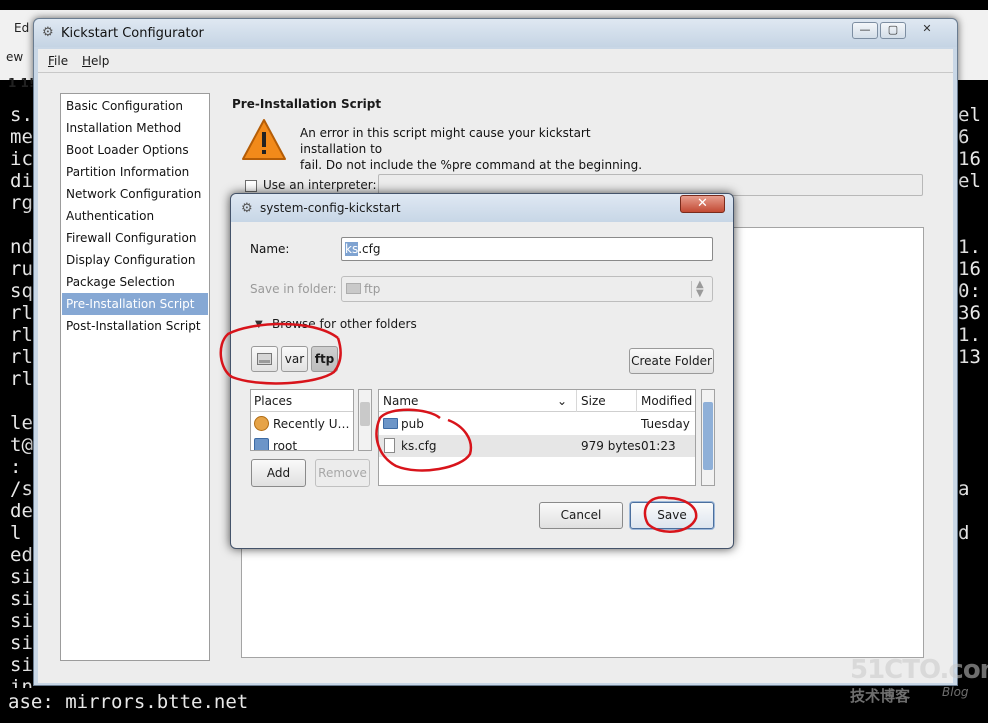 Image resolution: width=988 pixels, height=723 pixels. What do you see at coordinates (21, 247) in the screenshot?
I see `terminal-line: nd` at bounding box center [21, 247].